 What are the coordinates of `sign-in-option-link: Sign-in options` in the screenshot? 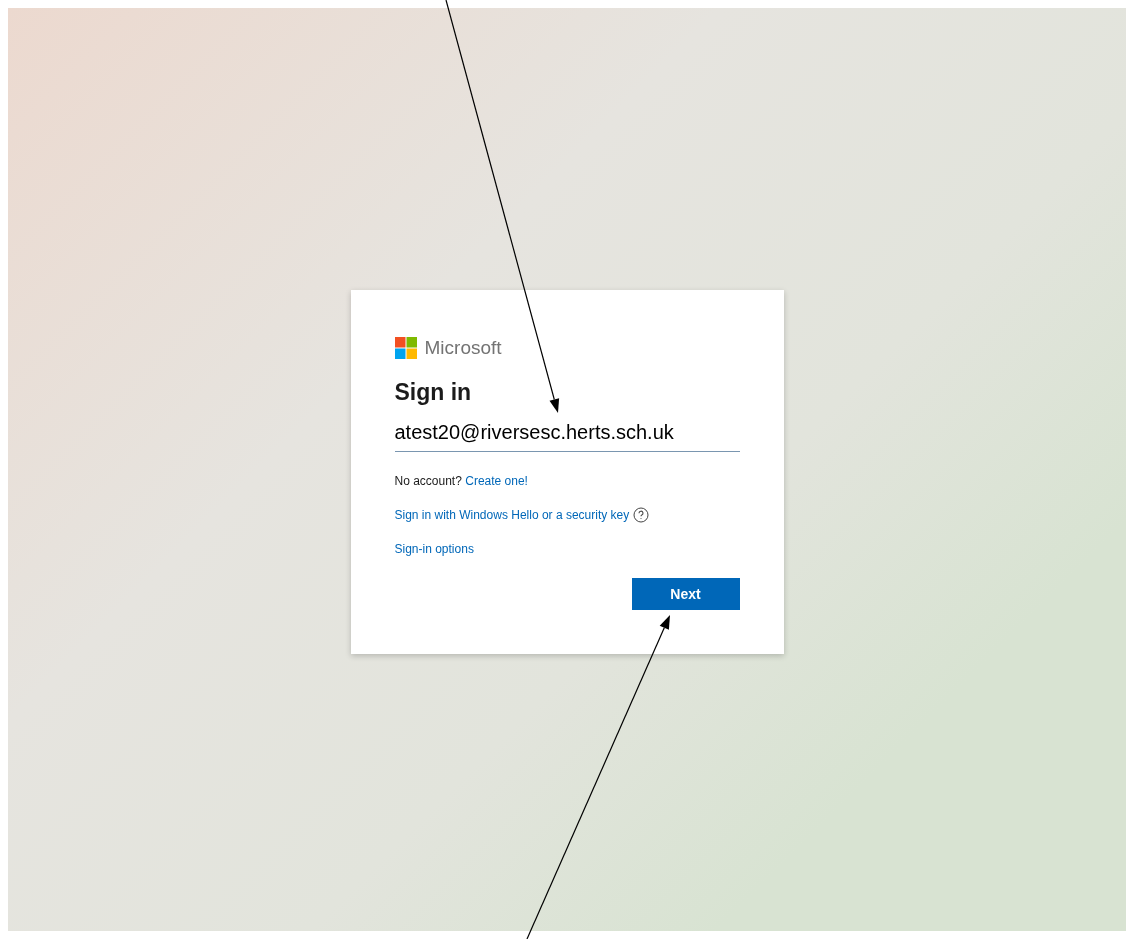 It's located at (434, 549).